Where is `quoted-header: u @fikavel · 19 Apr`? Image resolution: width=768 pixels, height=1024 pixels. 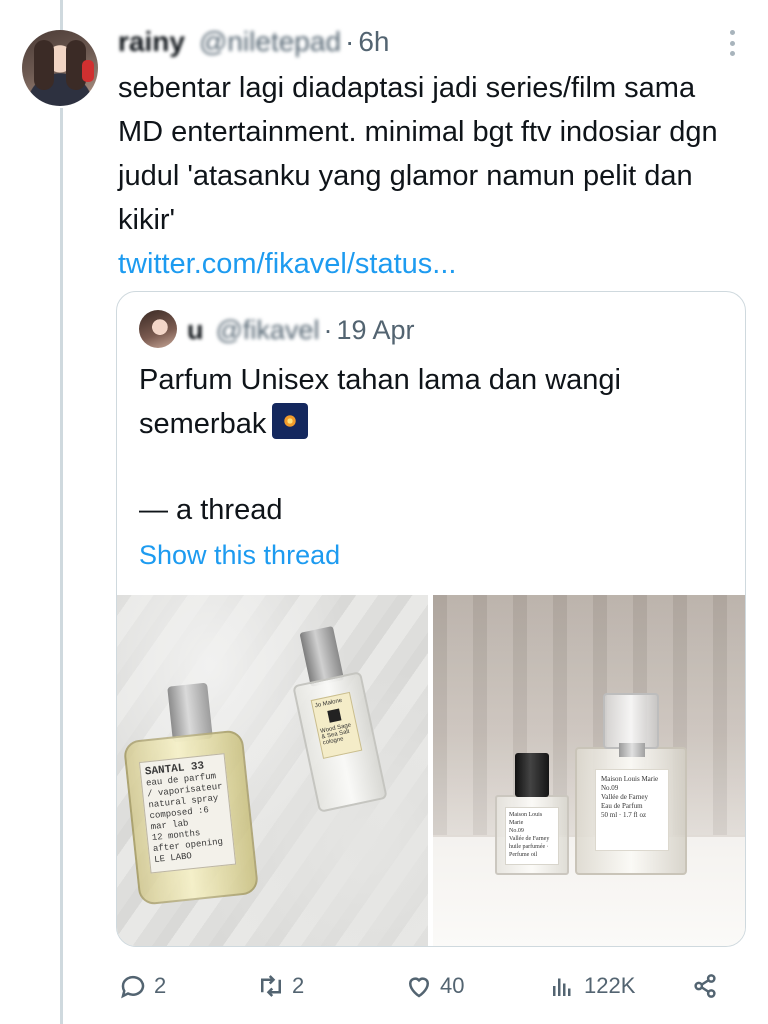
quoted-header: u @fikavel · 19 Apr is located at coordinates (301, 330).